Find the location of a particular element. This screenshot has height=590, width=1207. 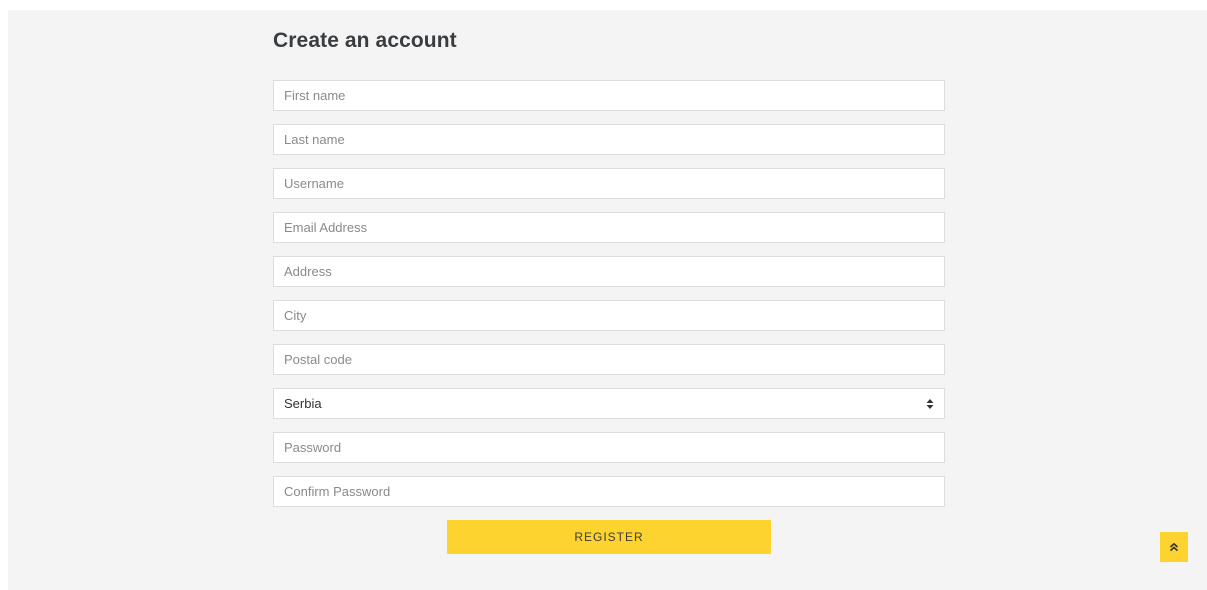

email-input is located at coordinates (609, 227).